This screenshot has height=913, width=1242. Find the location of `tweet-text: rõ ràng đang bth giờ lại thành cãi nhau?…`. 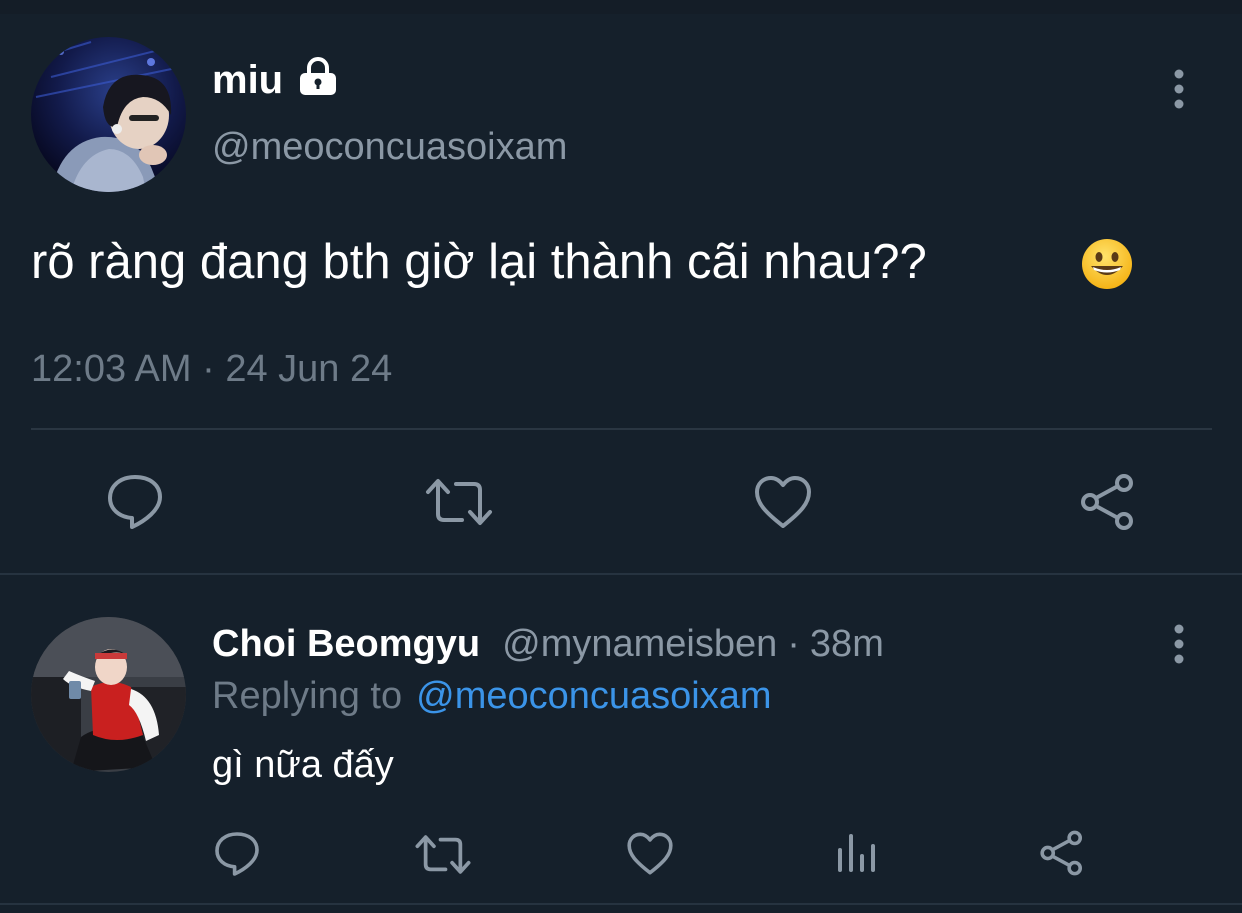

tweet-text: rõ ràng đang bth giờ lại thành cãi nhau?… is located at coordinates (479, 262).